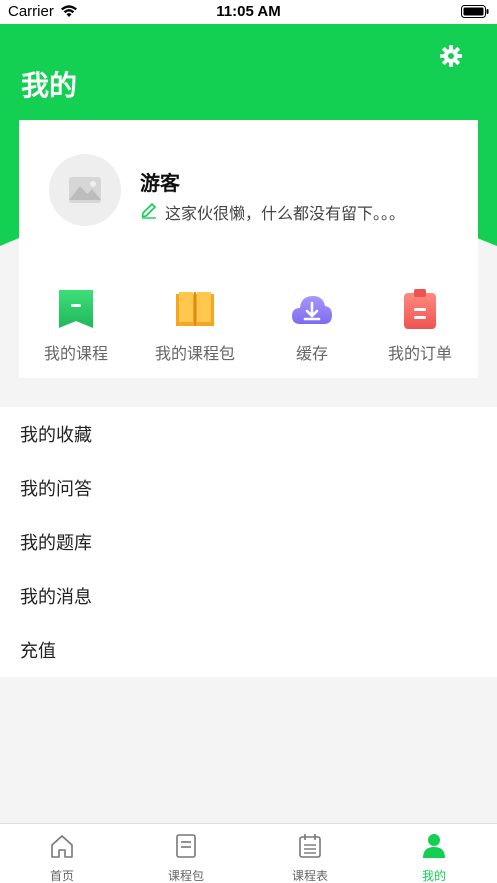 Image resolution: width=497 pixels, height=883 pixels. What do you see at coordinates (76, 309) in the screenshot?
I see `bookmark-icon` at bounding box center [76, 309].